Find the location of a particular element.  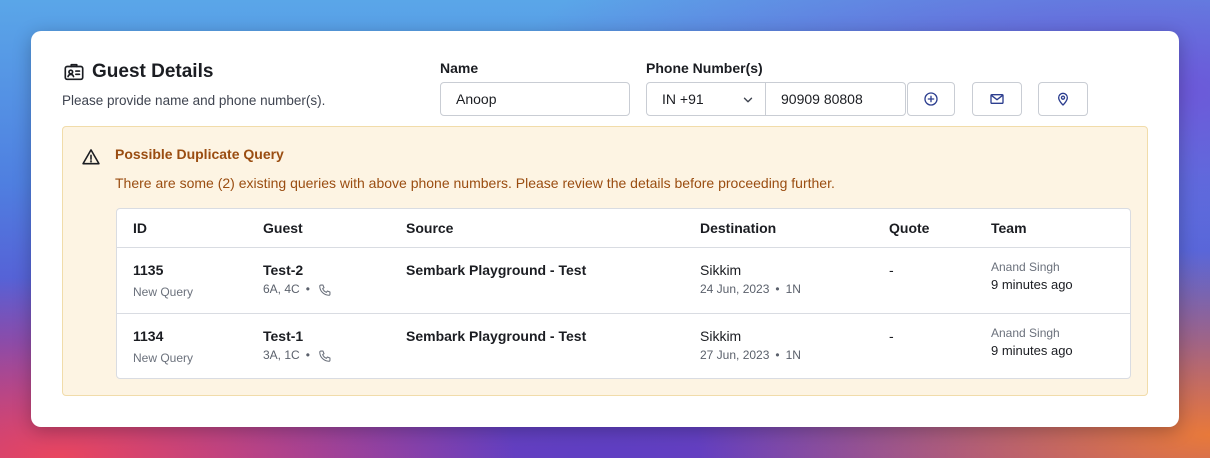

chevron-down-icon is located at coordinates (748, 100).